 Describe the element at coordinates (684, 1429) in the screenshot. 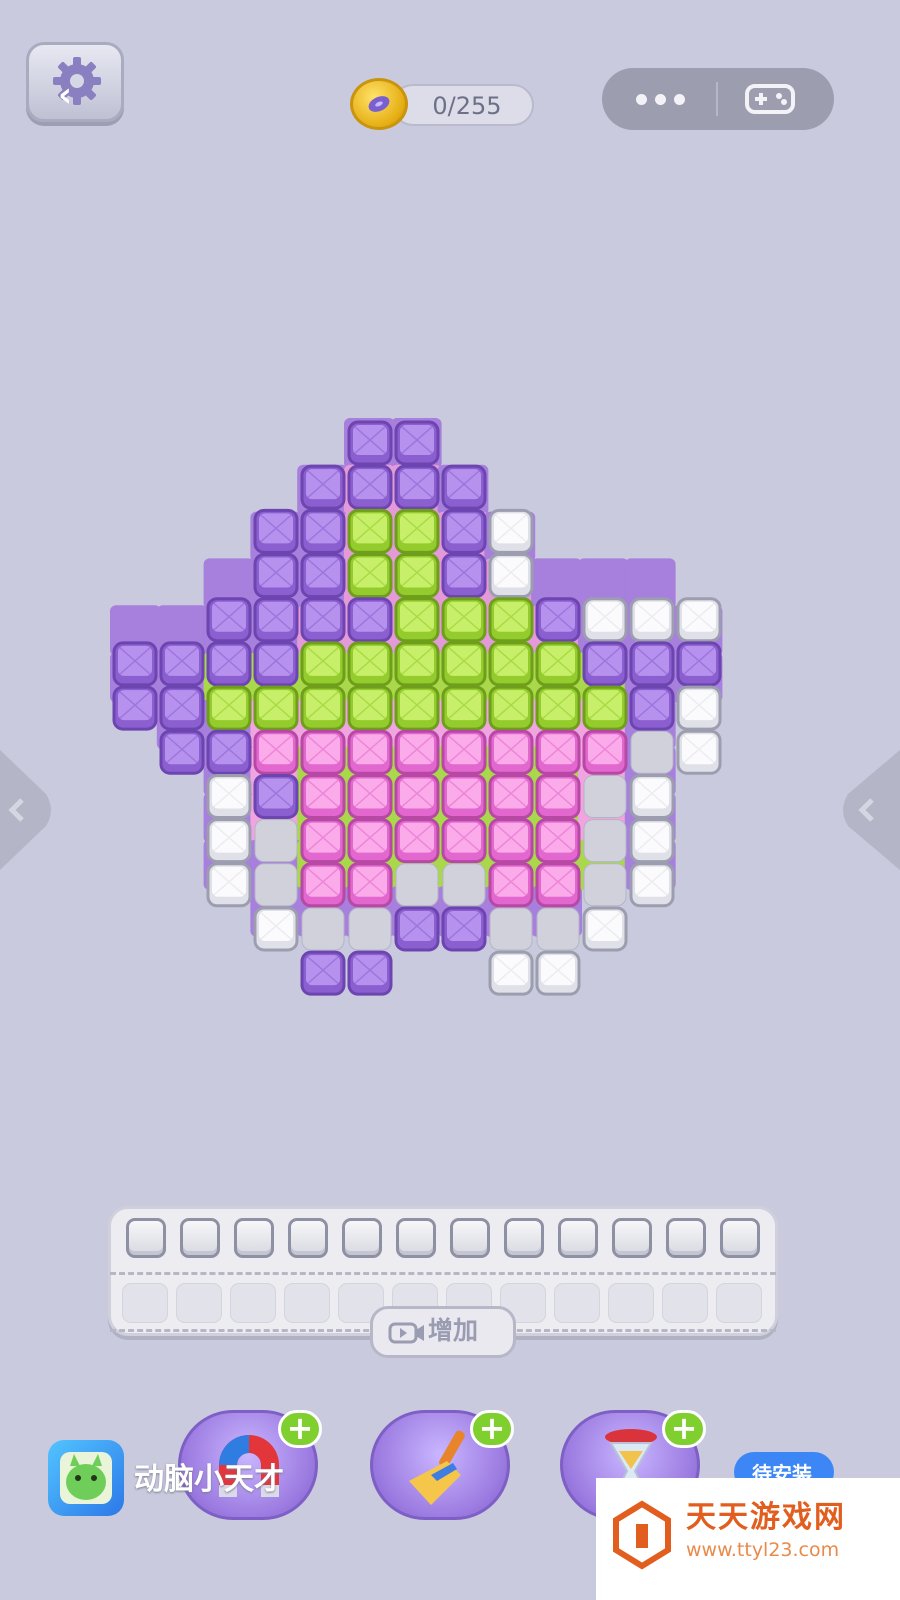

I see `hourglass-plus-badge: +` at that location.